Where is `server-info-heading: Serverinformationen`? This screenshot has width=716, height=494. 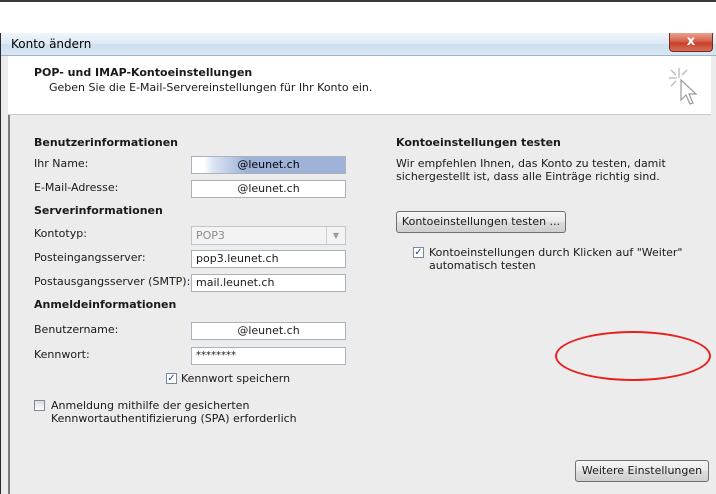 server-info-heading: Serverinformationen is located at coordinates (98, 210).